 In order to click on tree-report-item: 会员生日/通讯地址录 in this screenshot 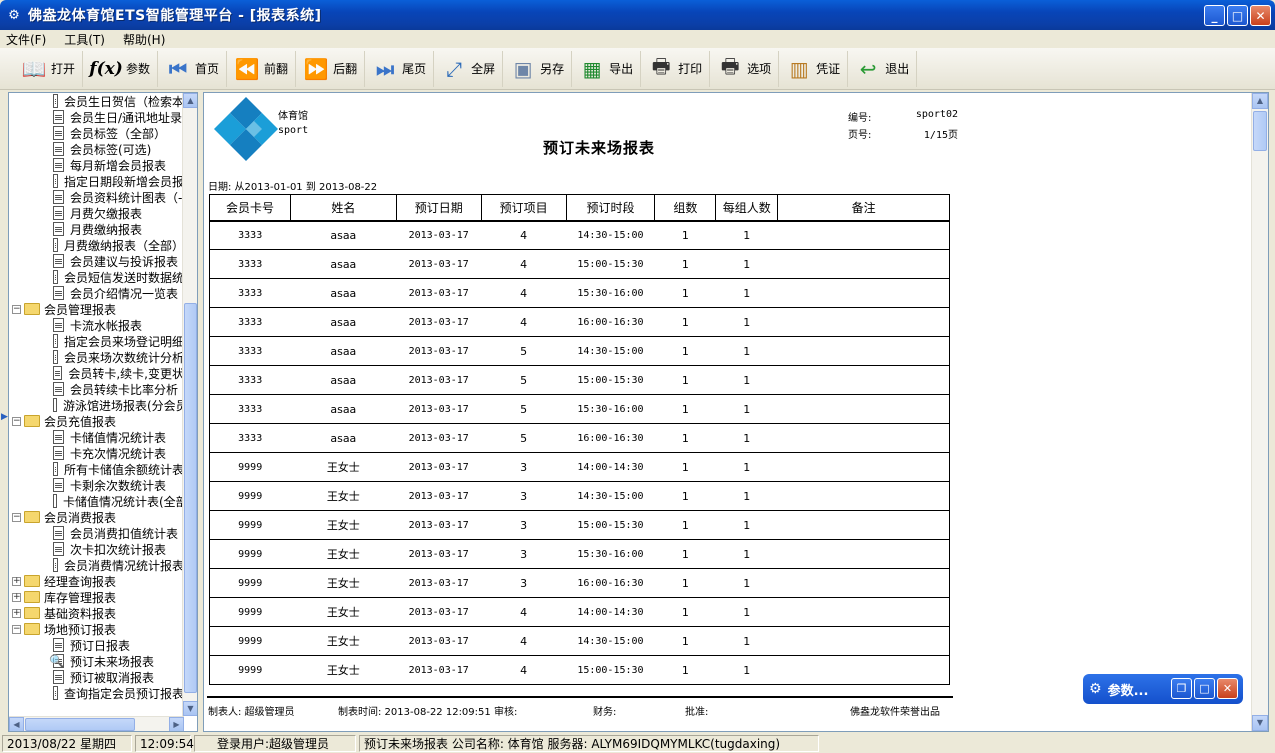, I will do `click(96, 117)`.